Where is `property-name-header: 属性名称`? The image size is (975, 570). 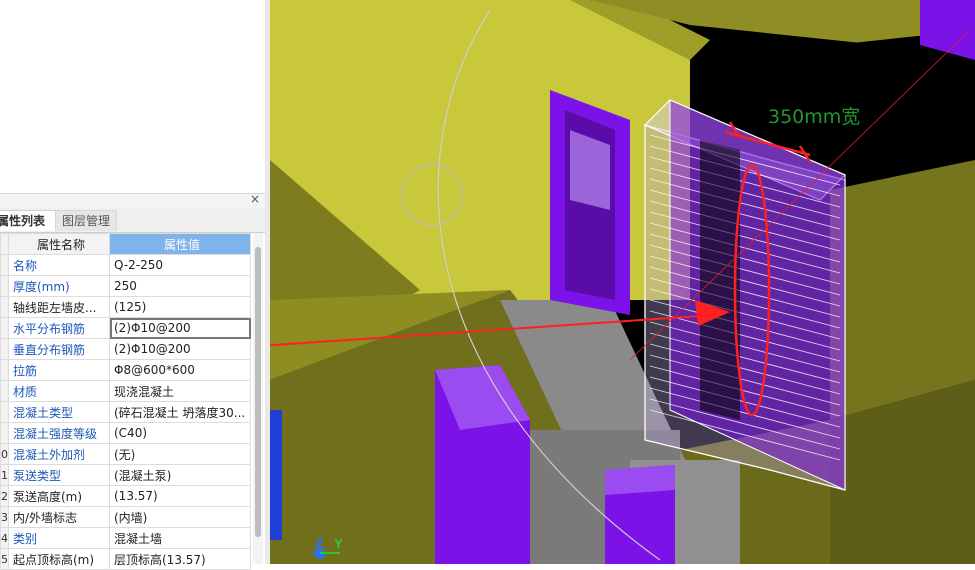 property-name-header: 属性名称 is located at coordinates (59, 244).